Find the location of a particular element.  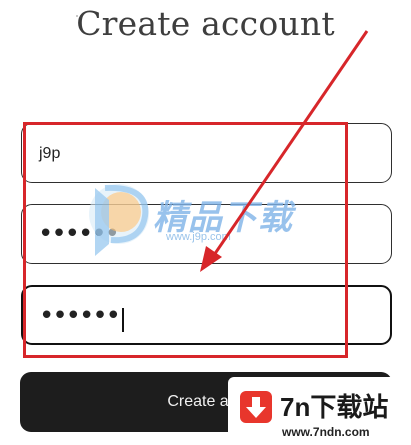

text-caret is located at coordinates (123, 319).